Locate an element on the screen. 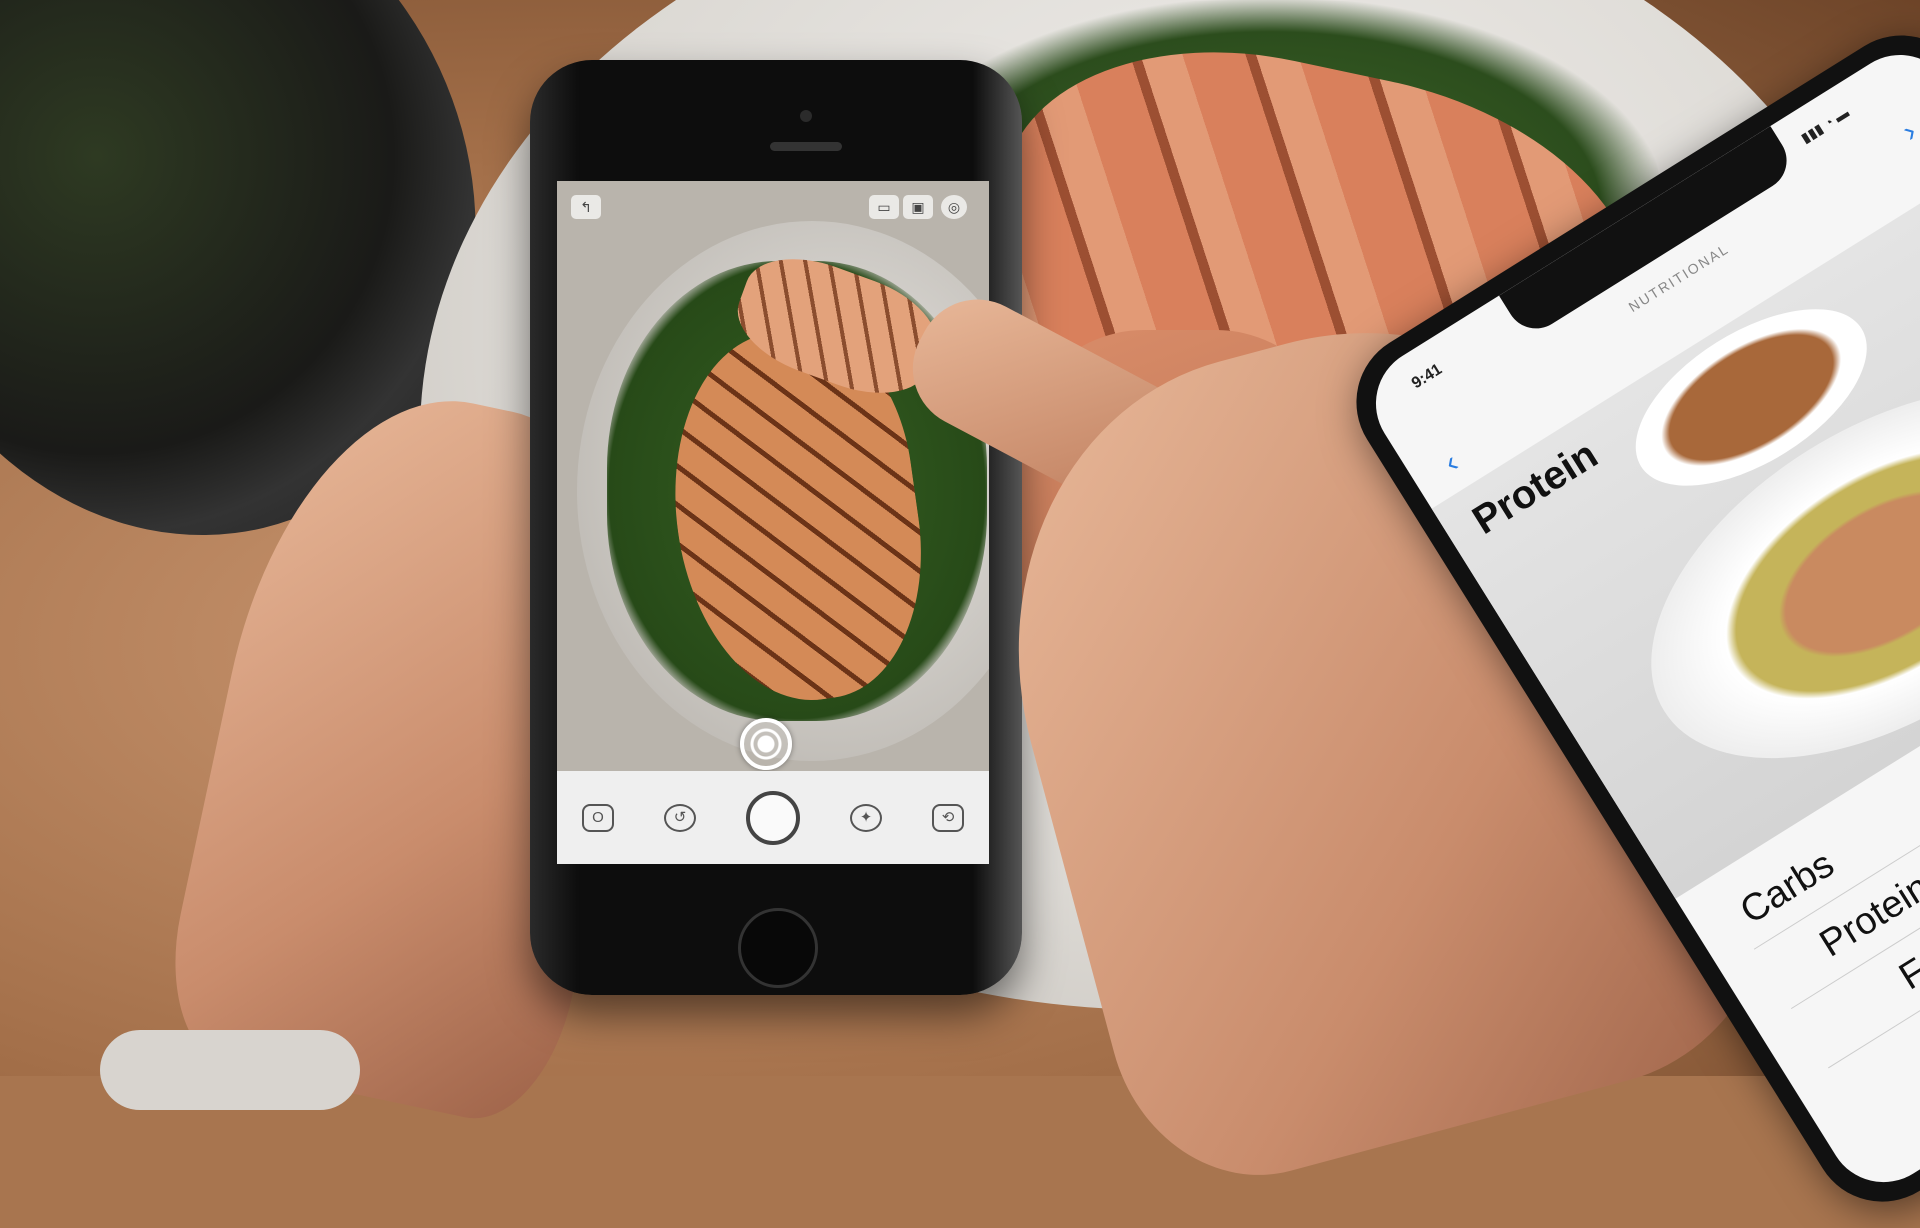 This screenshot has height=1228, width=1920. flip-camera-icon: ⟲ is located at coordinates (948, 817).